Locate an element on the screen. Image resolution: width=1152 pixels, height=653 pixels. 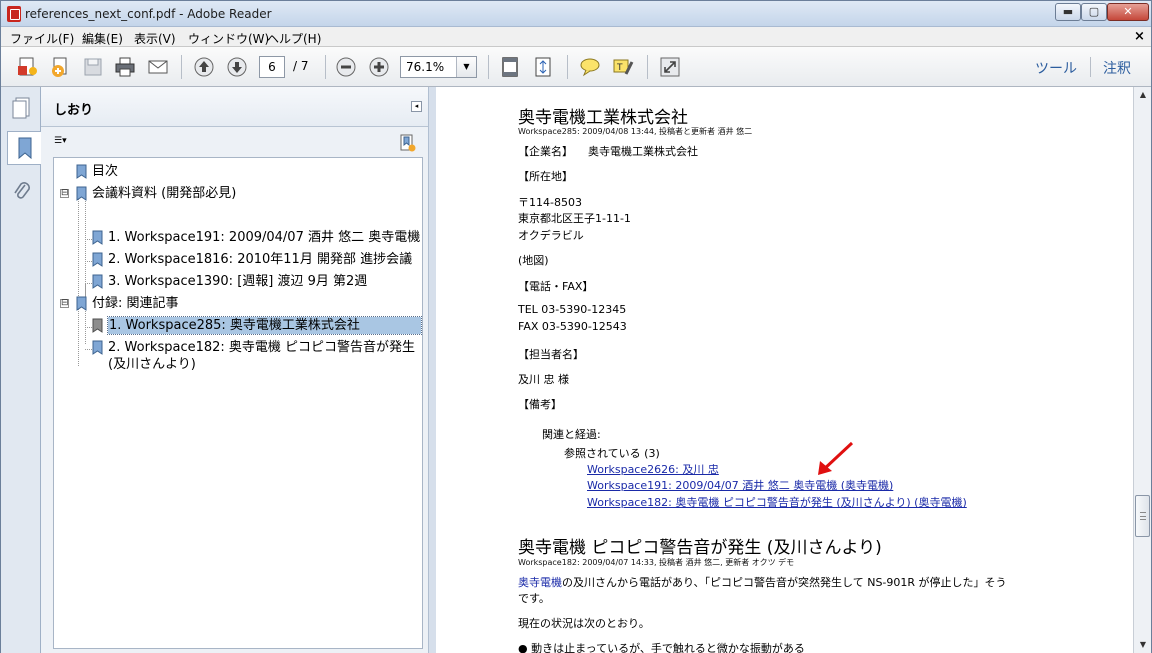
email-icon is located at coordinates (158, 67).